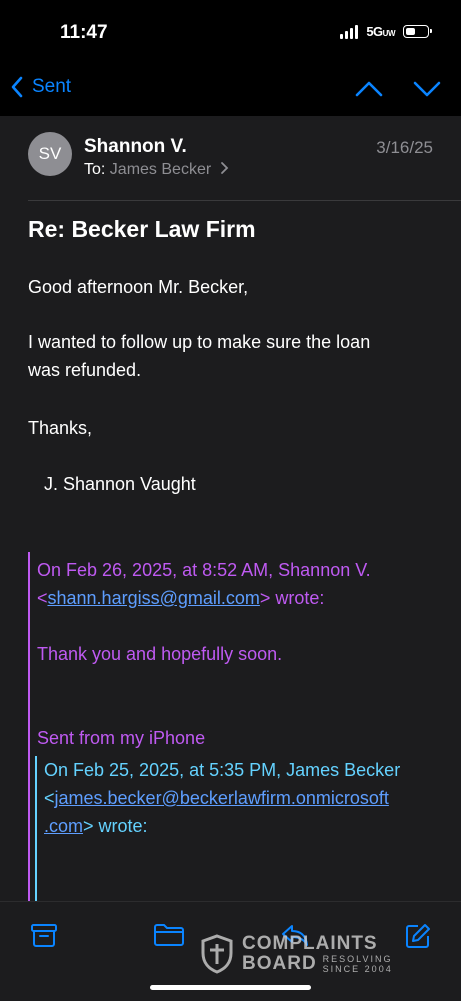  What do you see at coordinates (17, 87) in the screenshot?
I see `chevron-left-icon` at bounding box center [17, 87].